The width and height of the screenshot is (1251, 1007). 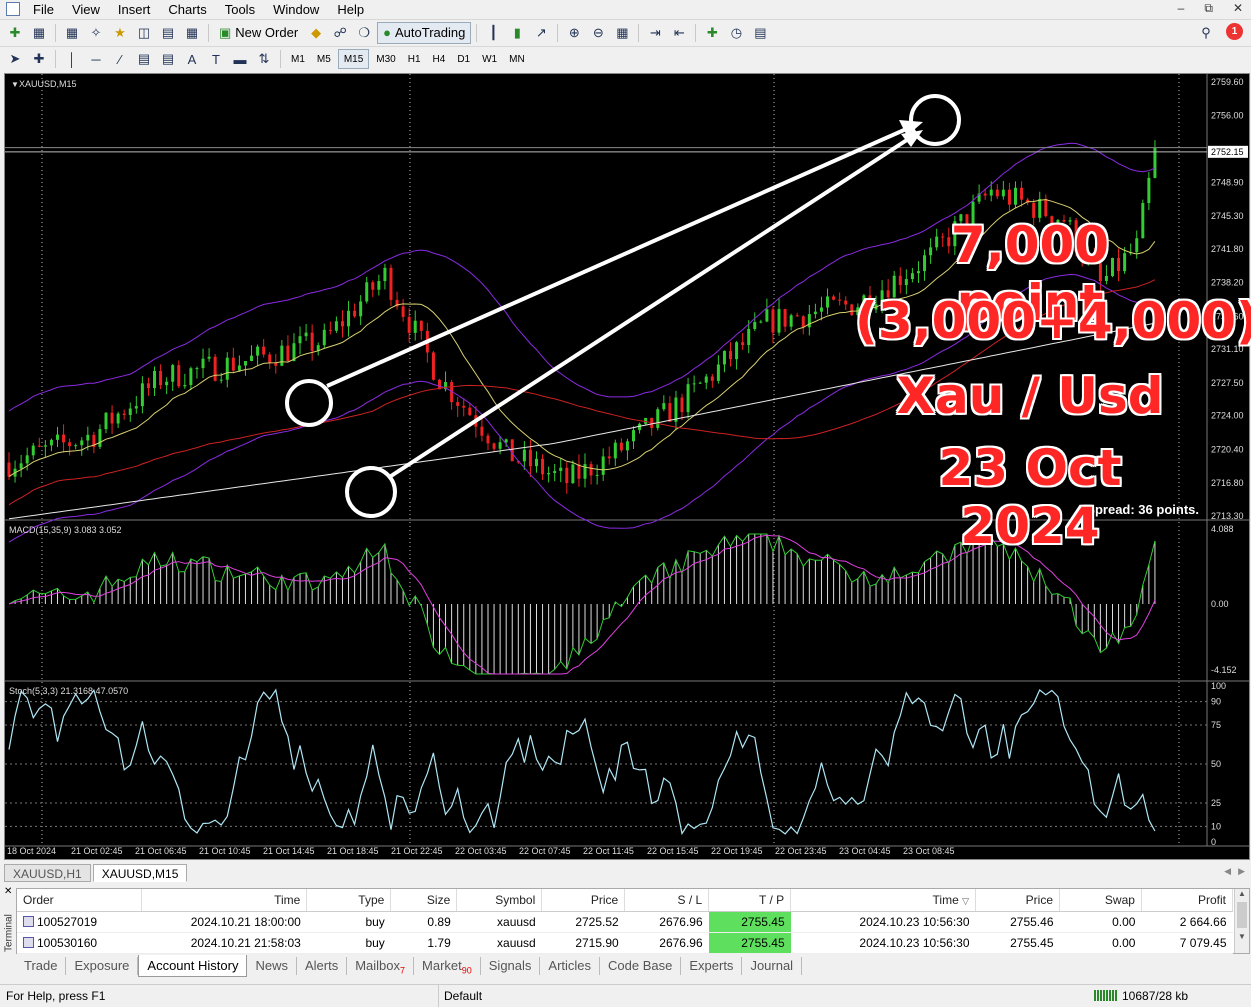 I want to click on search-icon: ⚲, so click(x=1206, y=33).